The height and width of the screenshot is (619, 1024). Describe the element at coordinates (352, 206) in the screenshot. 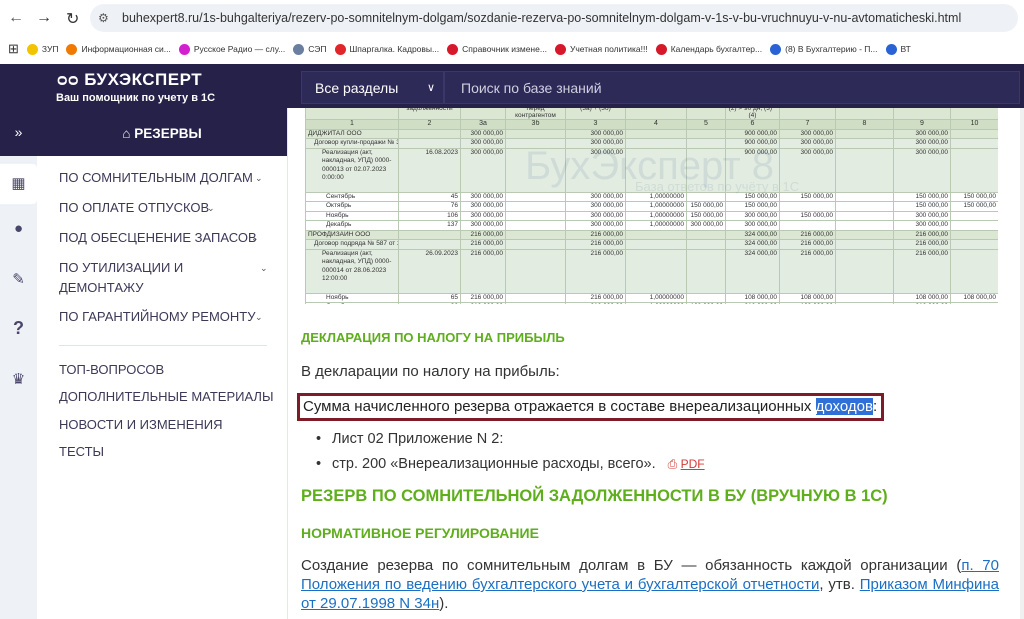

I see `table-cell: Октябрь` at that location.